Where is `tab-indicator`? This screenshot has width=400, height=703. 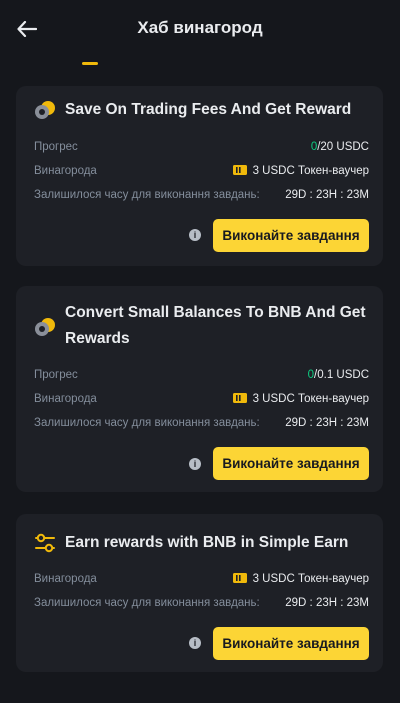
tab-indicator is located at coordinates (90, 63).